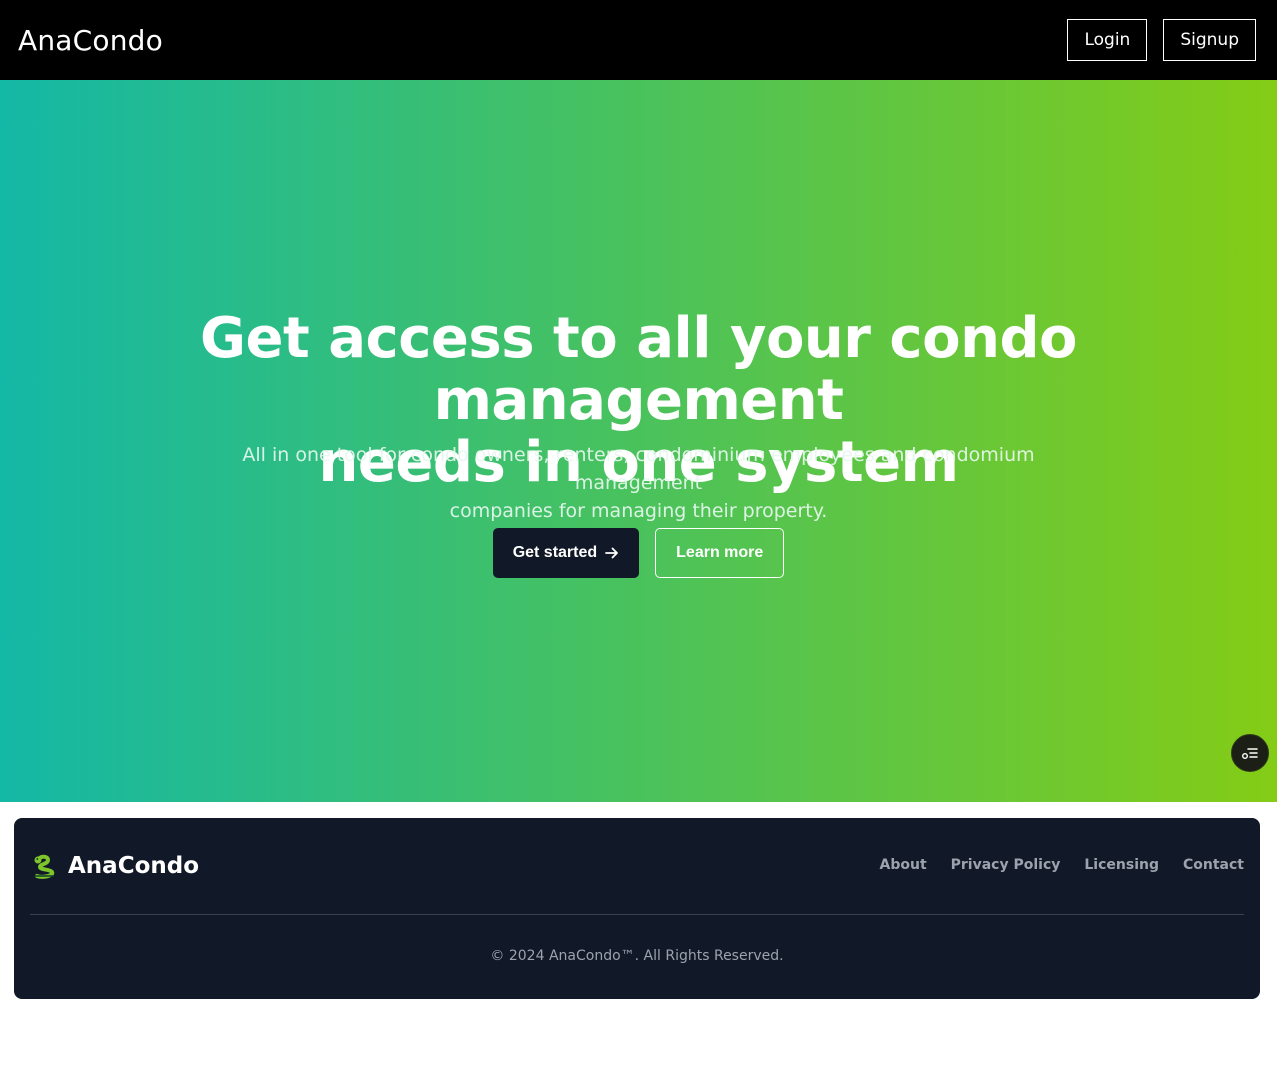  I want to click on footer-link-about: About, so click(903, 865).